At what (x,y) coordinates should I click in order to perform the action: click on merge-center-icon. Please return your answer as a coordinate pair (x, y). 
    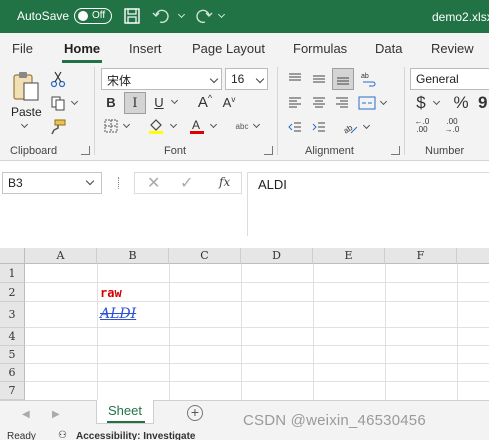
    Looking at the image, I should click on (367, 103).